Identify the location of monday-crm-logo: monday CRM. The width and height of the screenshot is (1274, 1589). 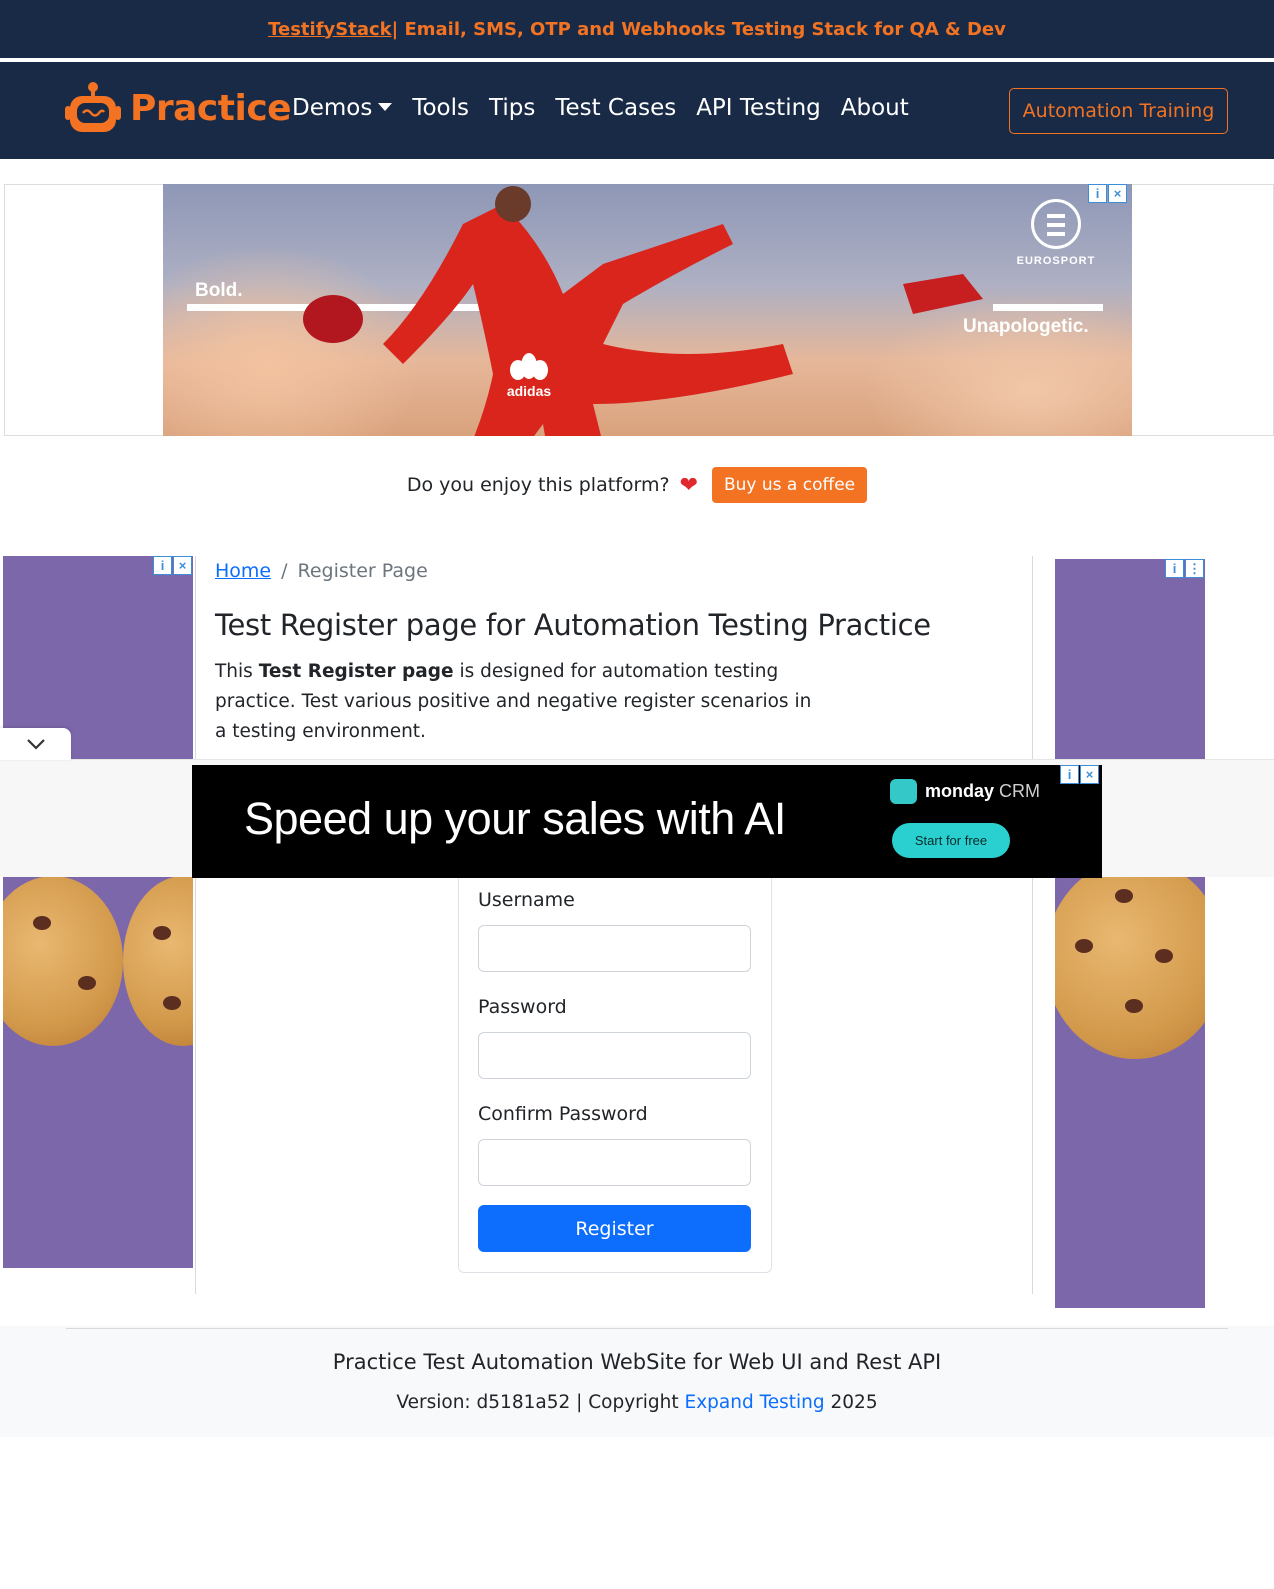
(965, 791).